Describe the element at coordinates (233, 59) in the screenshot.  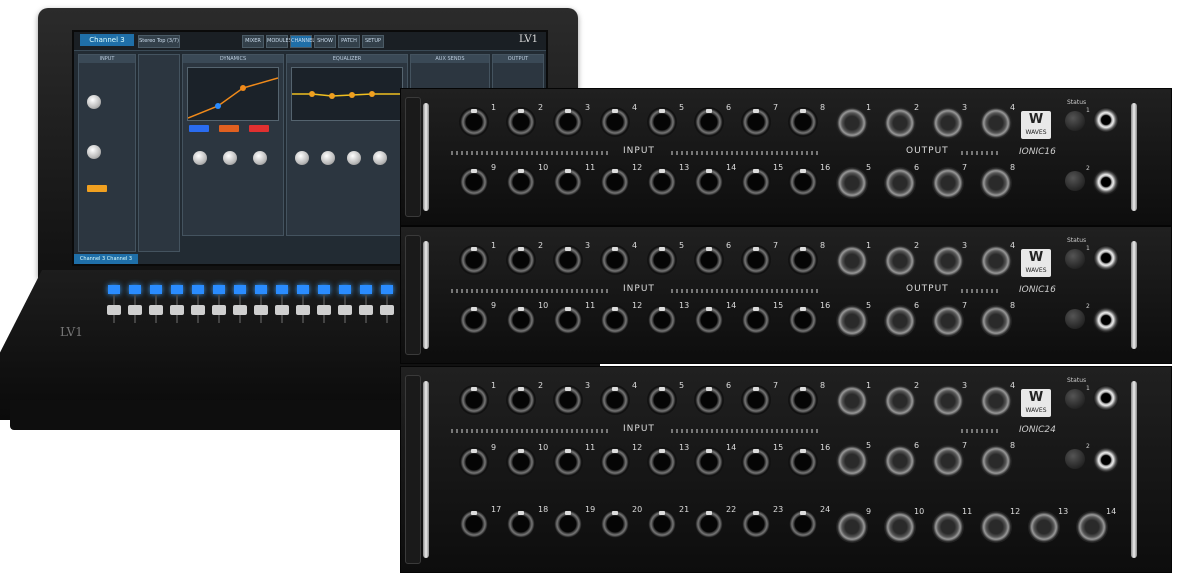
I see `dynamics-title: DYNAMICS` at that location.